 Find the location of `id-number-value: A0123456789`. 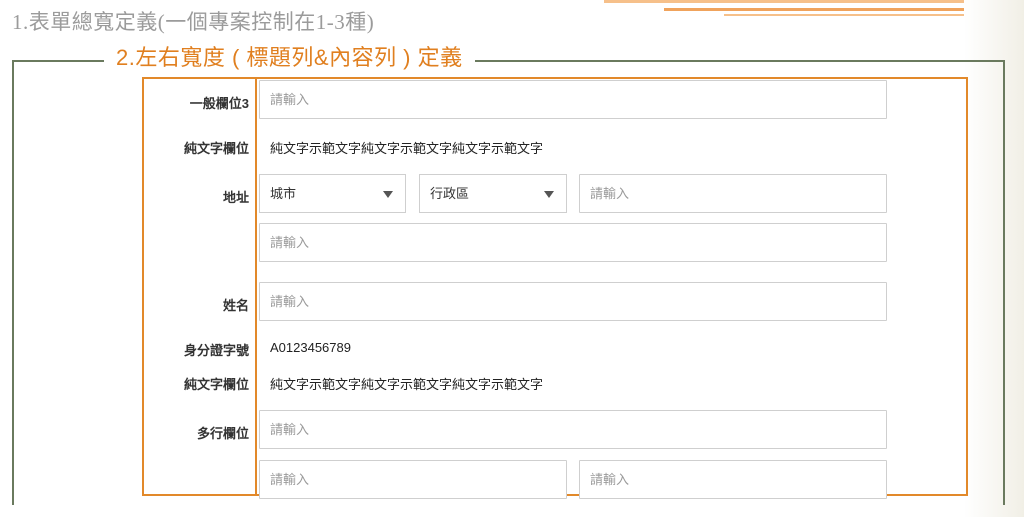

id-number-value: A0123456789 is located at coordinates (310, 347).